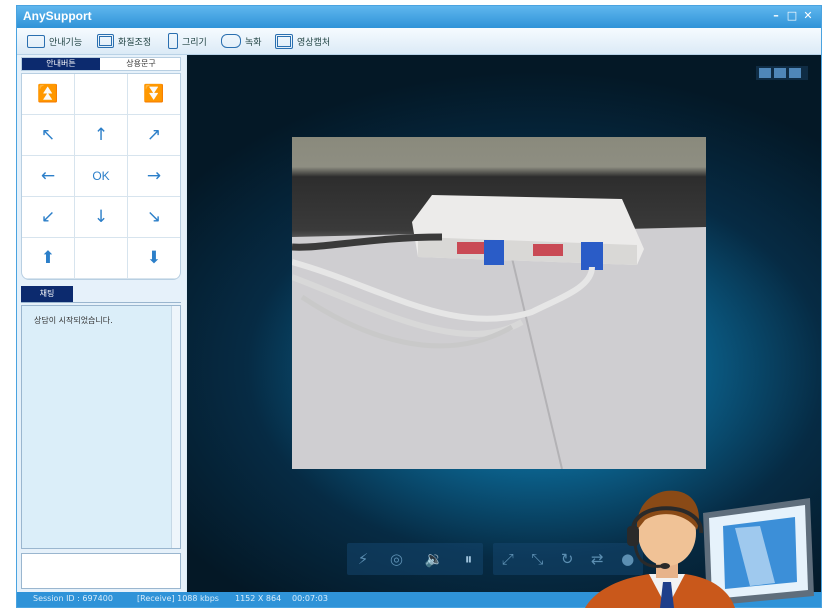 This screenshot has height=608, width=822. I want to click on control-group-left: ⚡ ◎ 🔉 ⏸, so click(415, 559).